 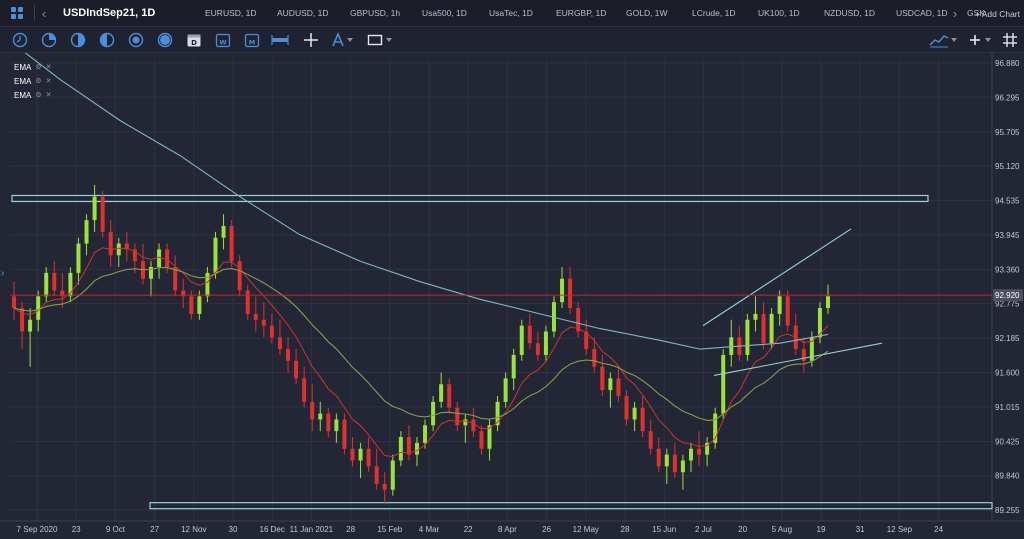 What do you see at coordinates (997, 13) in the screenshot?
I see `add-chart-button: + Add Chart` at bounding box center [997, 13].